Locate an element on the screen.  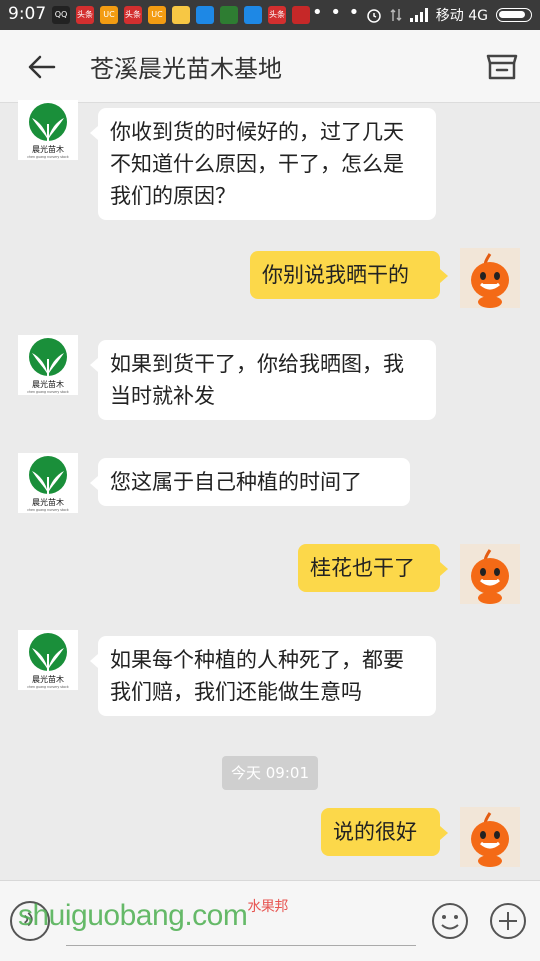
shop-icon is located at coordinates (502, 66).